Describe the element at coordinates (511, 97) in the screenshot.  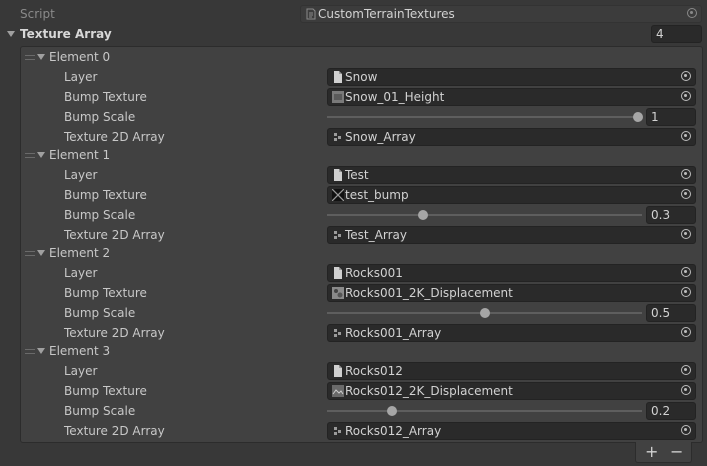
I see `bump-texture-field: Snow_01_Height` at that location.